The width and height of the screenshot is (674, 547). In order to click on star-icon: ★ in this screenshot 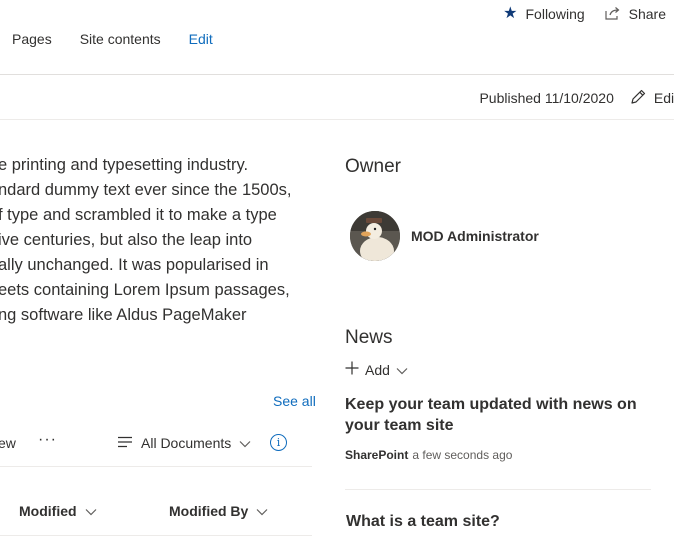, I will do `click(510, 13)`.